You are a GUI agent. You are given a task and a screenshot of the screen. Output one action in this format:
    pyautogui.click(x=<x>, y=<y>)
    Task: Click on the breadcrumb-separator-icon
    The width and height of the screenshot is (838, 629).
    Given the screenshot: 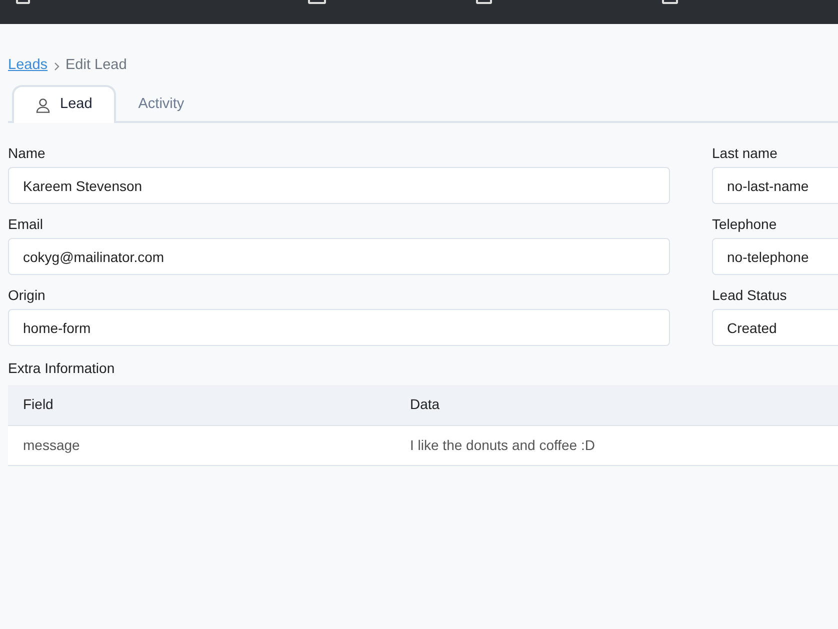 What is the action you would take?
    pyautogui.click(x=57, y=66)
    